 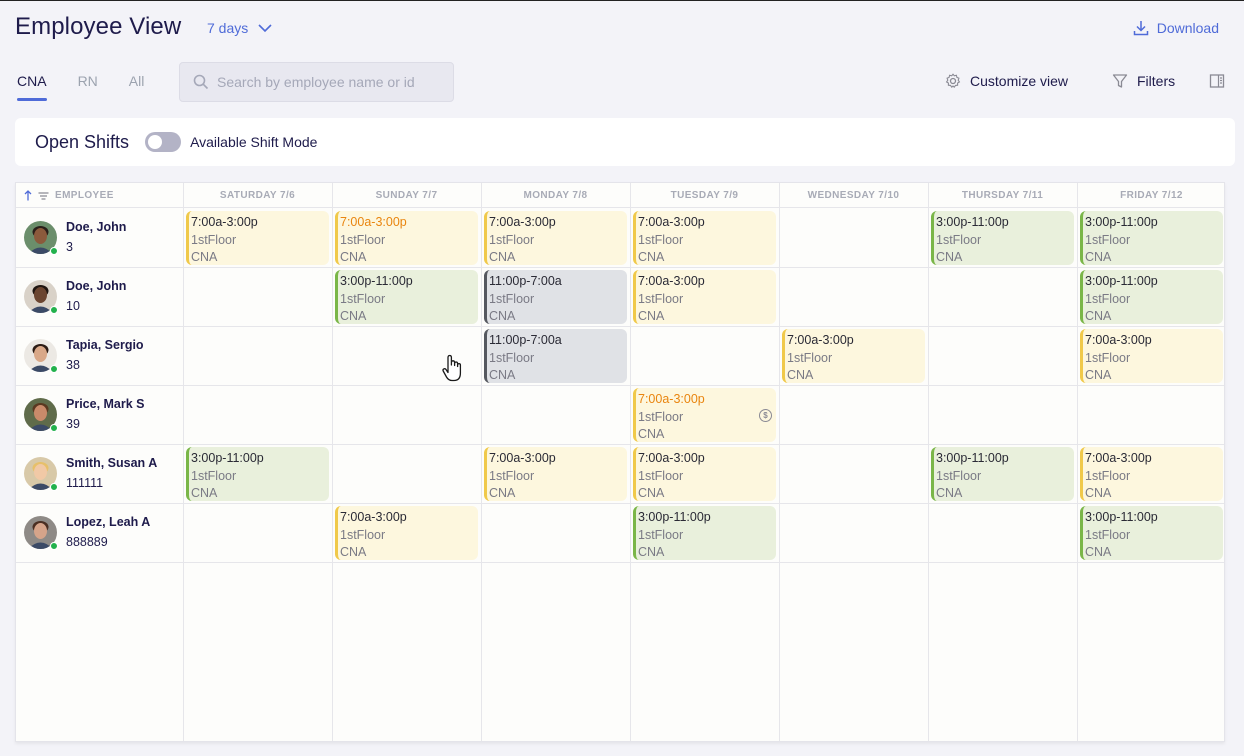 I want to click on tab-rn: RN, so click(x=88, y=87).